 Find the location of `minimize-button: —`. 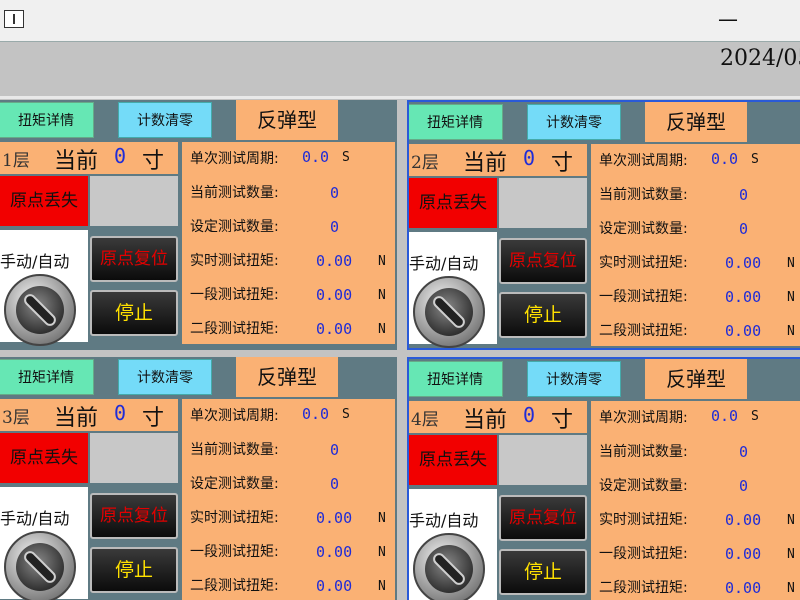

minimize-button: — is located at coordinates (728, 20).